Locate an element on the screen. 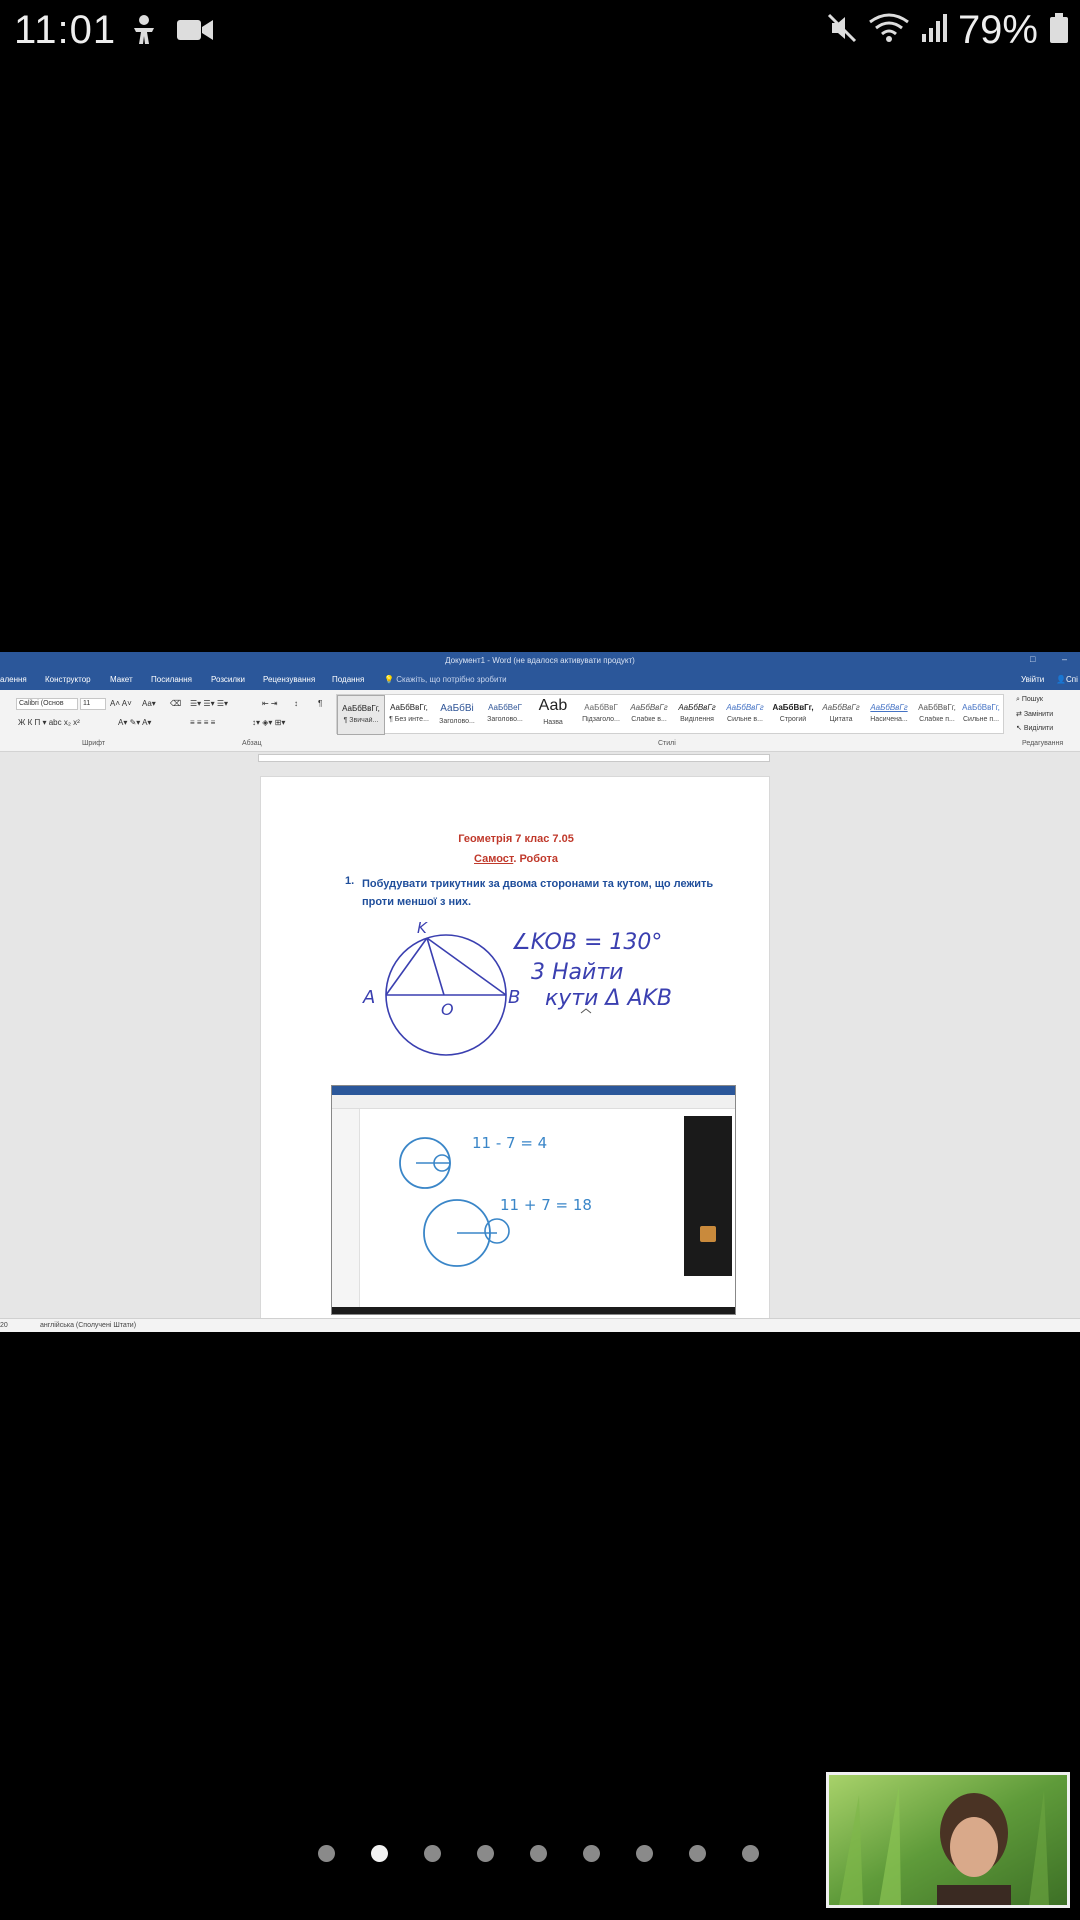 The width and height of the screenshot is (1080, 1920). label-b: B is located at coordinates (514, 997).